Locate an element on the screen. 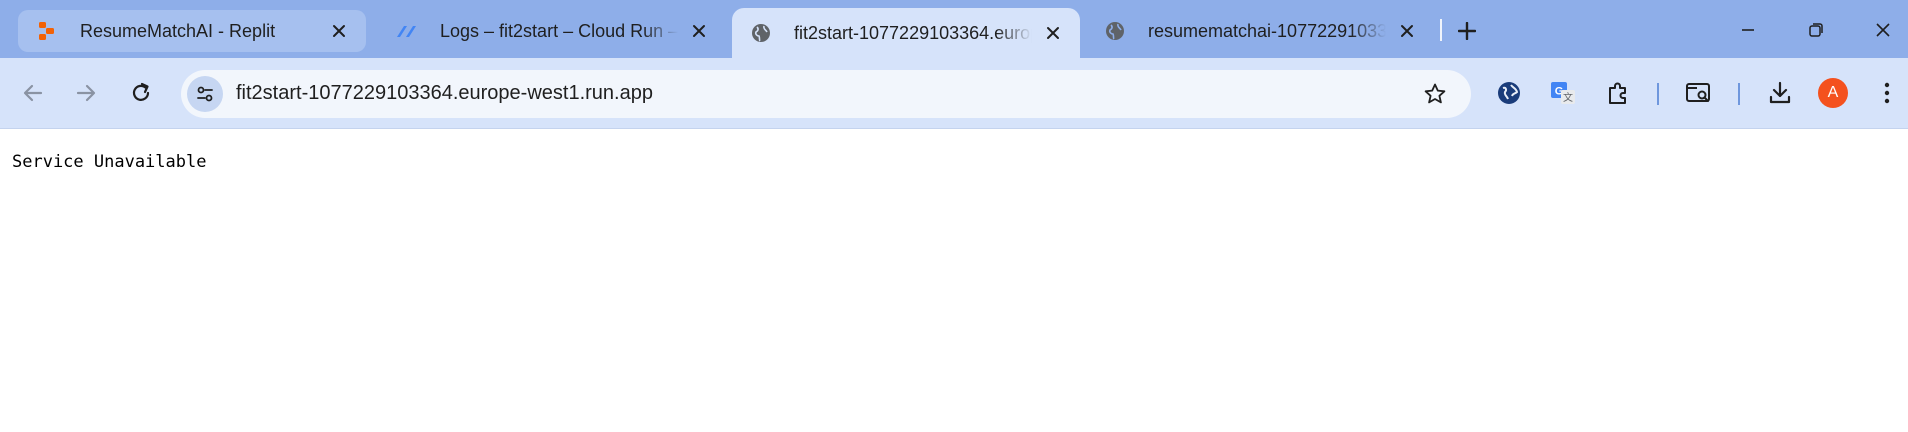 The height and width of the screenshot is (432, 1908). tab-resumematchai-service: resumematchai-1077229103364 is located at coordinates (1260, 31).